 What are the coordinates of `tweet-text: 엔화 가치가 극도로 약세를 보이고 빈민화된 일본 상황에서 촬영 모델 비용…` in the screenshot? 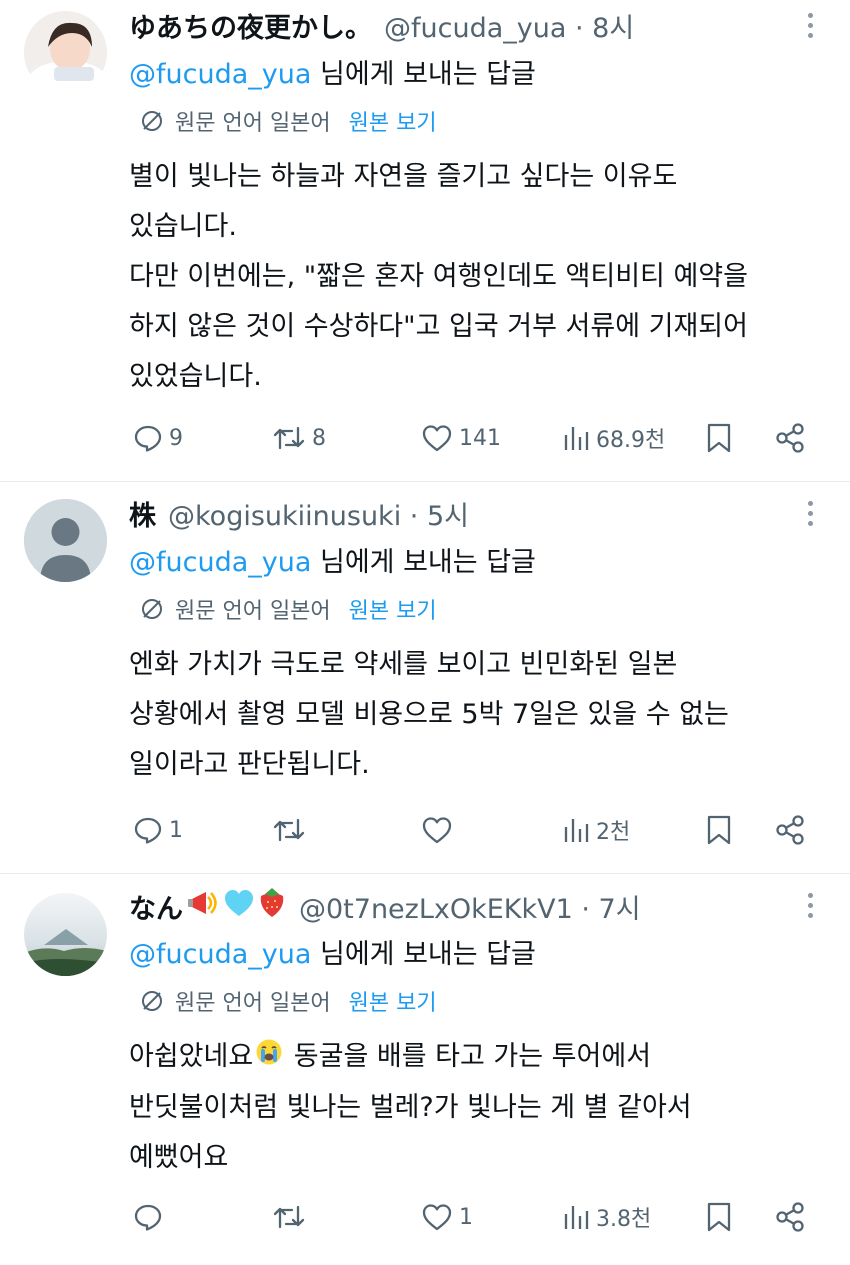 It's located at (474, 715).